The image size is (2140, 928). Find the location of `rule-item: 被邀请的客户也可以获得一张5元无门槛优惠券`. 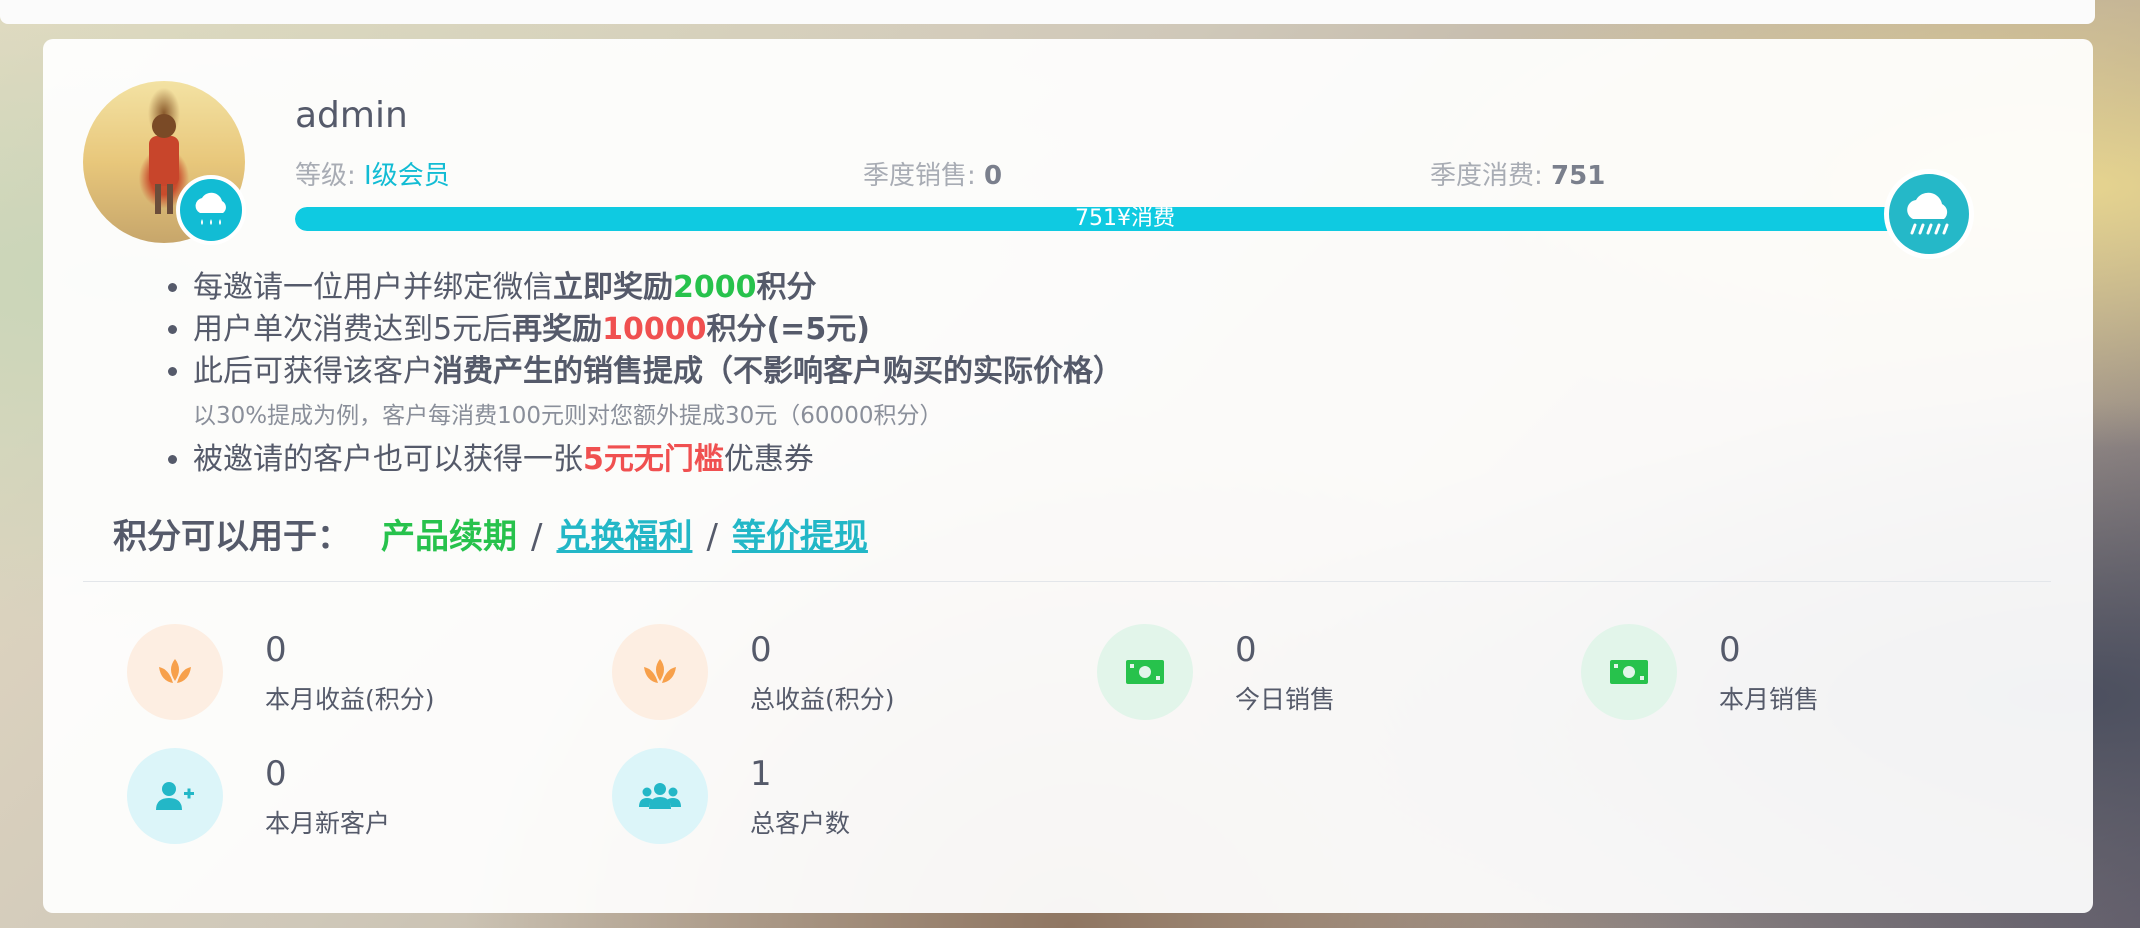

rule-item: 被邀请的客户也可以获得一张5元无门槛优惠券 is located at coordinates (658, 460).